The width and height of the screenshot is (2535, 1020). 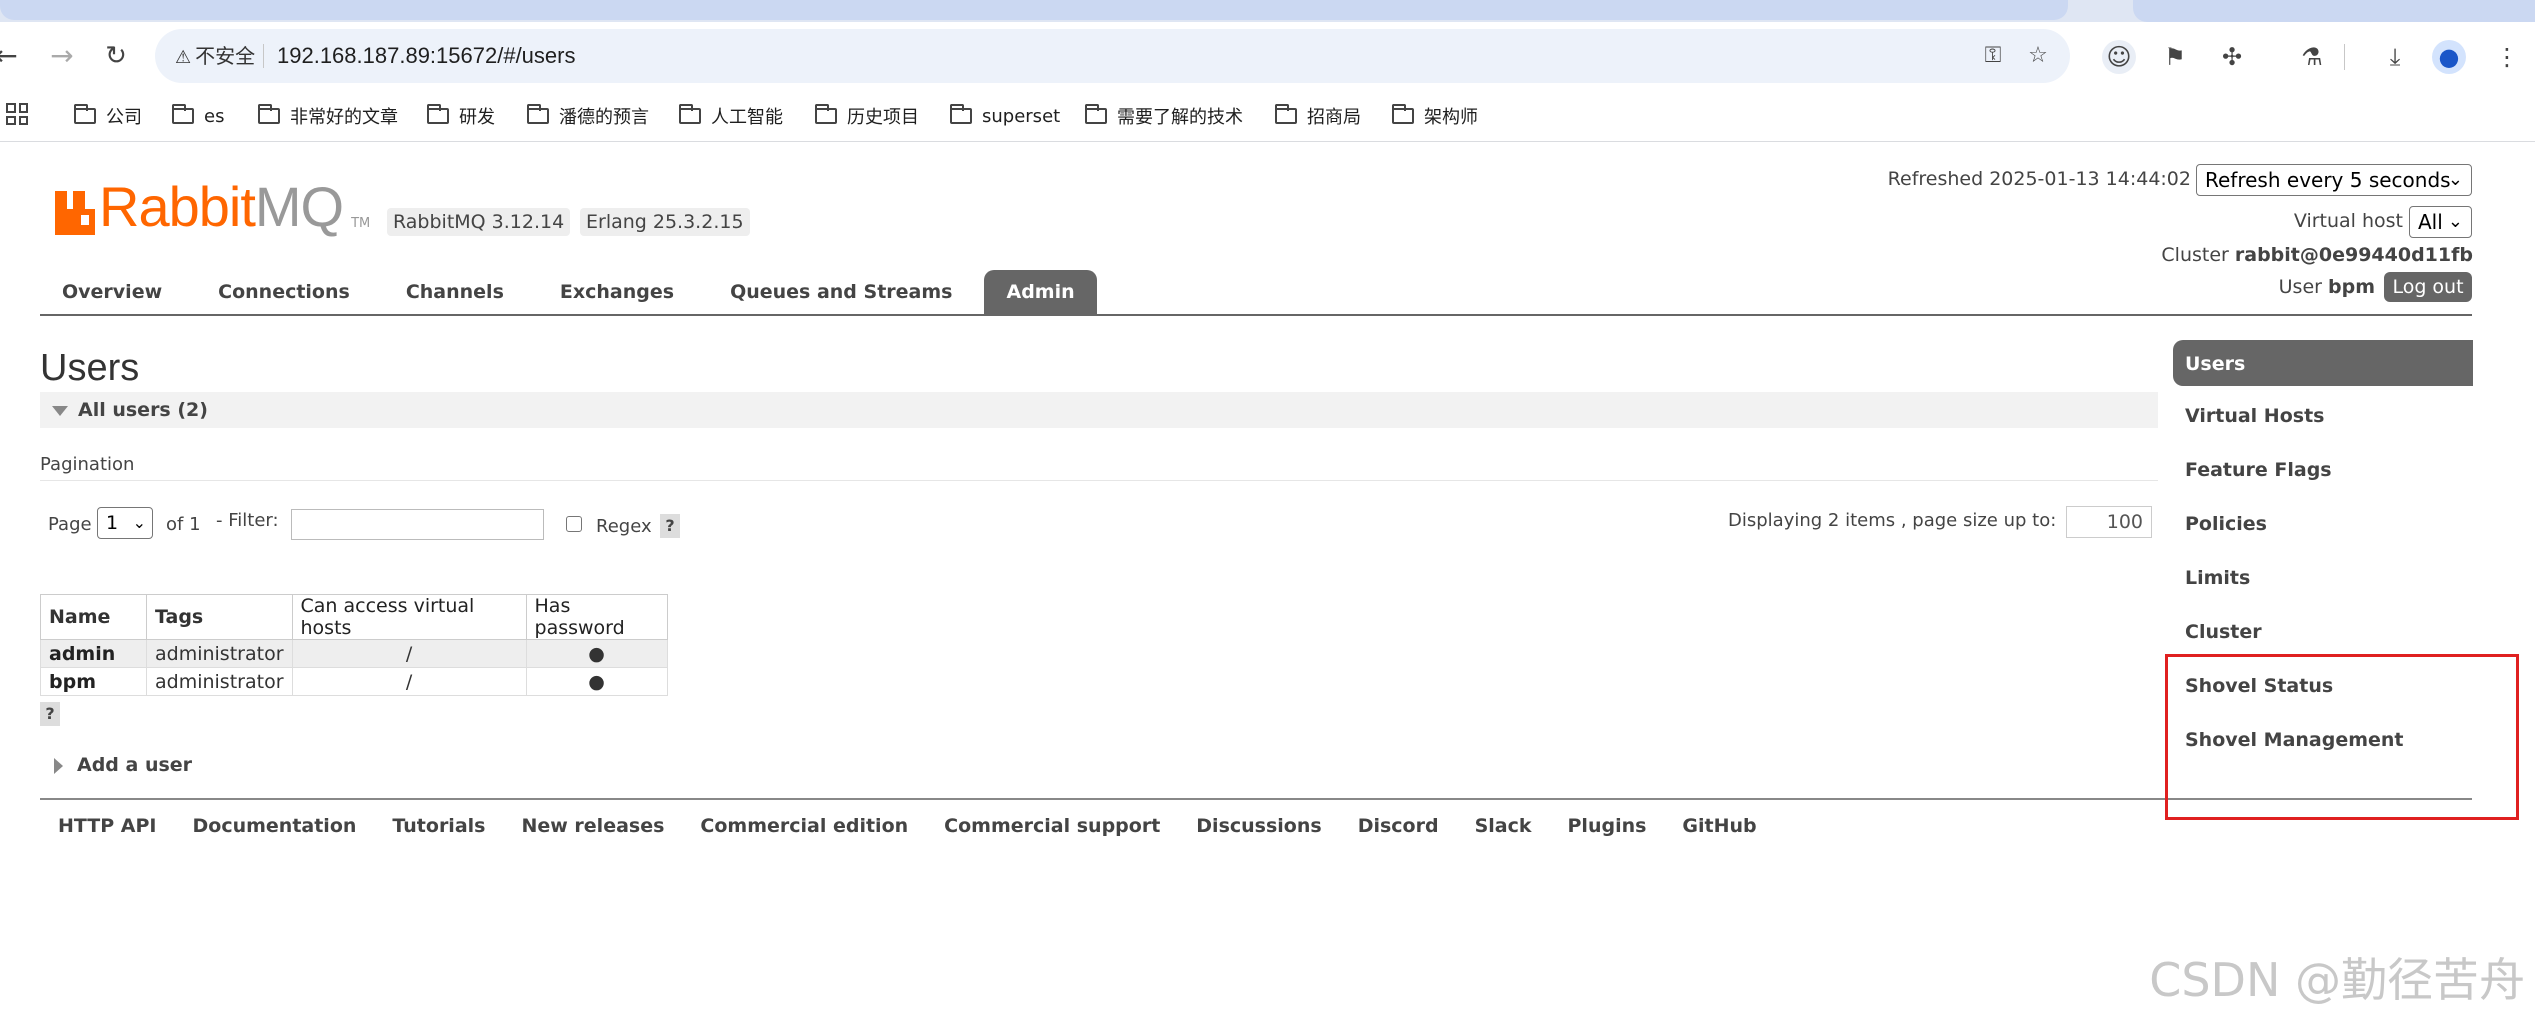 What do you see at coordinates (1719, 826) in the screenshot?
I see `footer-link-github: GitHub` at bounding box center [1719, 826].